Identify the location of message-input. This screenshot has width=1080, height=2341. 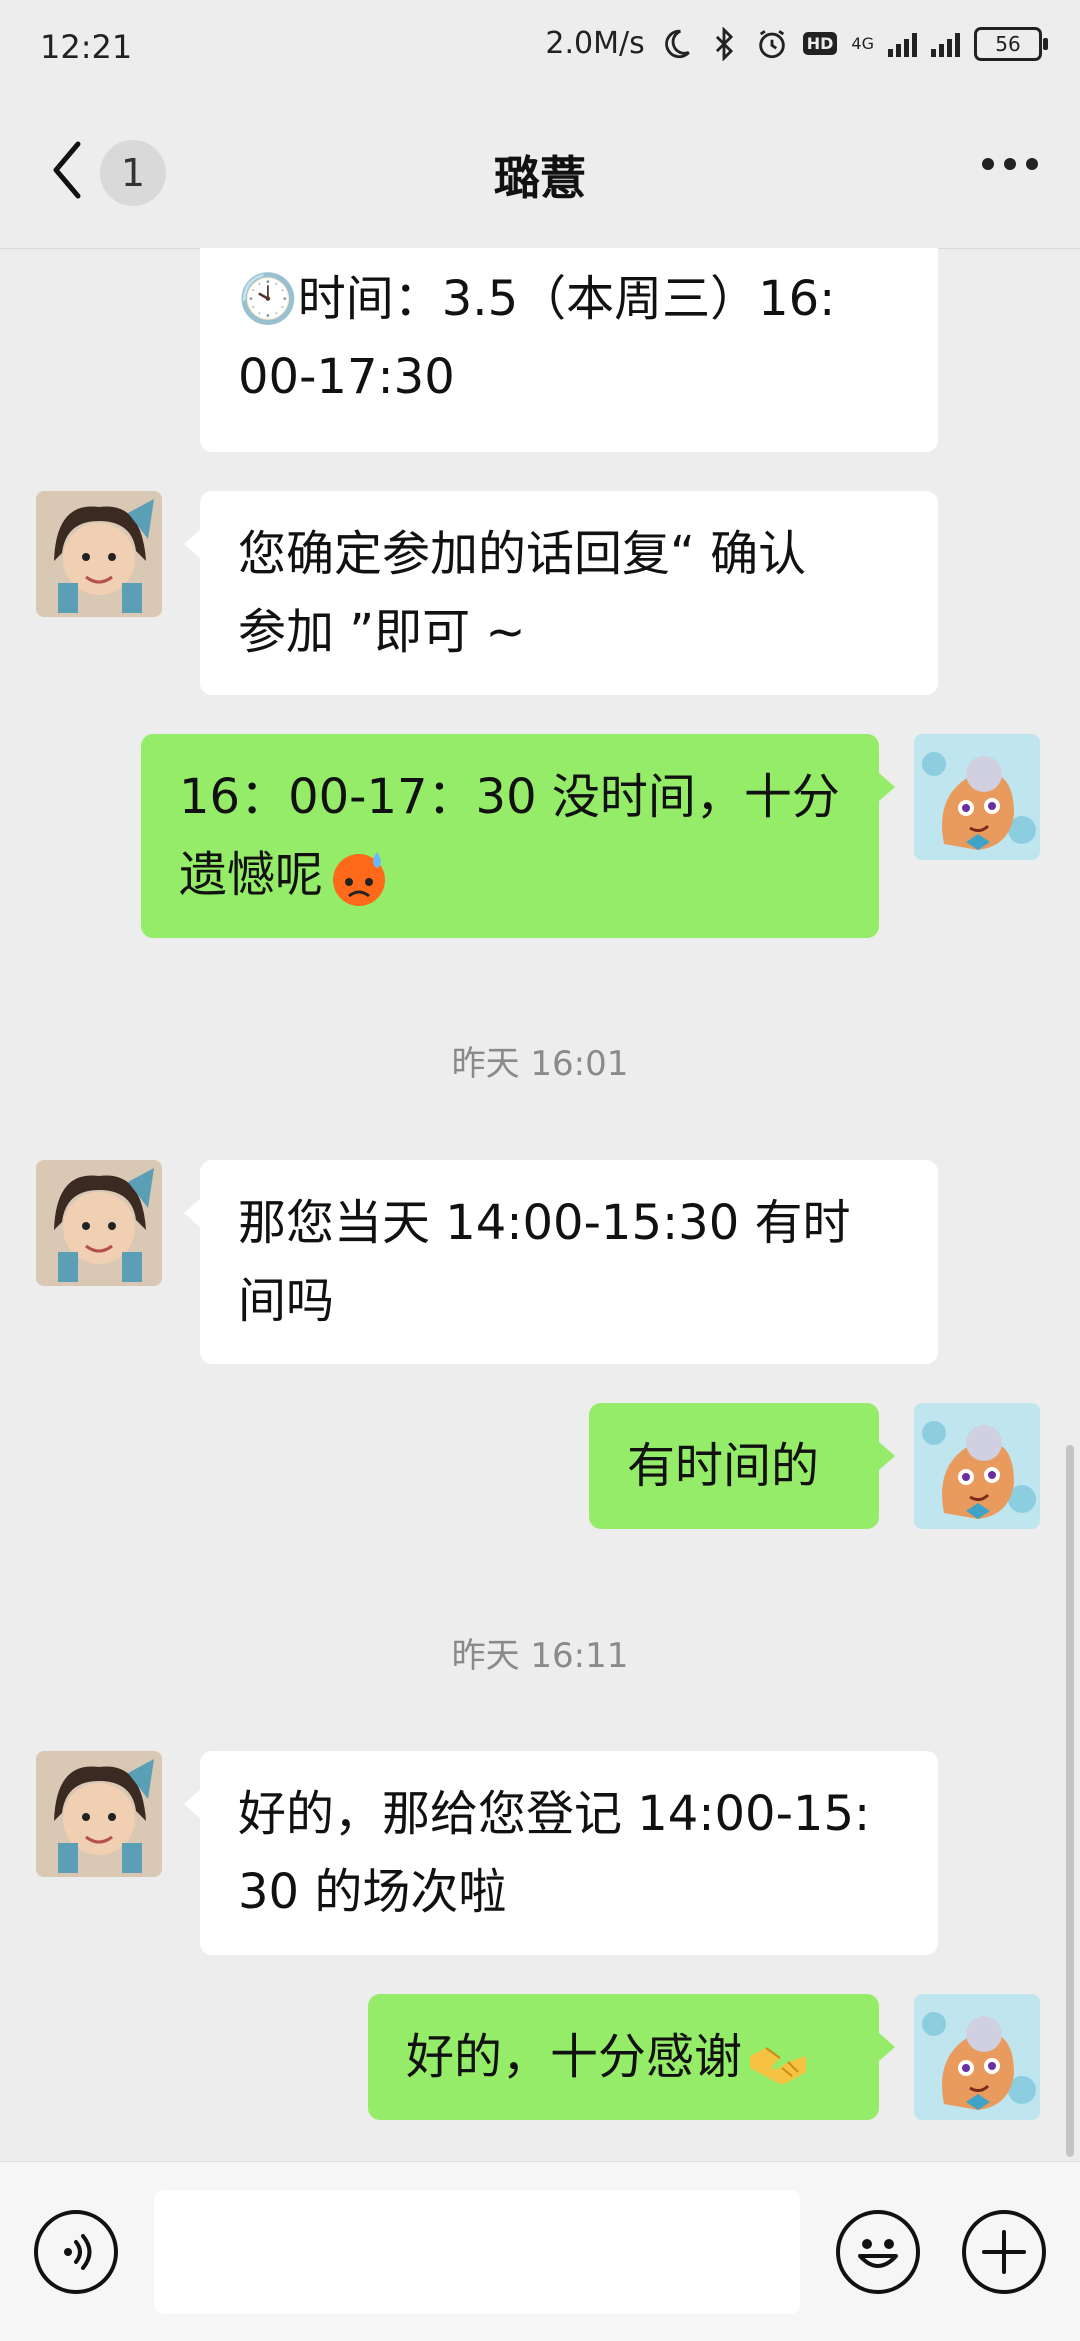
(477, 2252).